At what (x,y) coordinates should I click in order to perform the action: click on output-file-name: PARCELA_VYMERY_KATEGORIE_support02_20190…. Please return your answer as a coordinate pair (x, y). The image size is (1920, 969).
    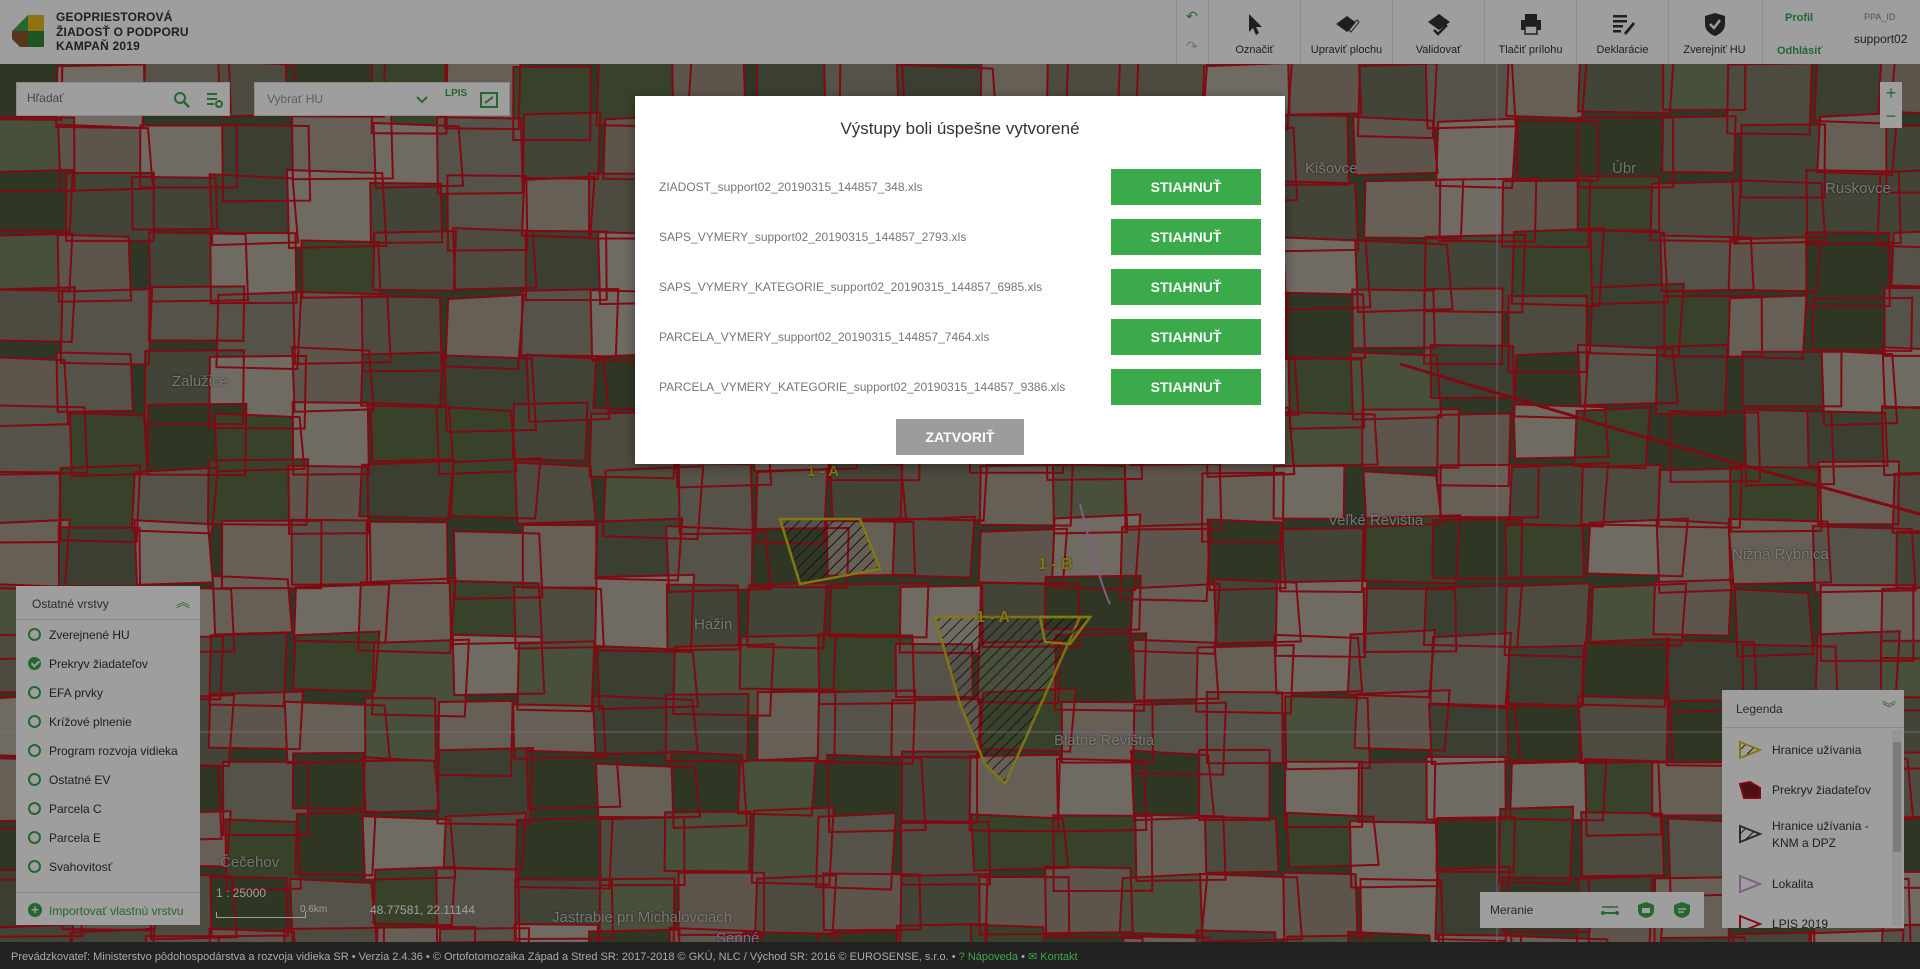
    Looking at the image, I should click on (862, 387).